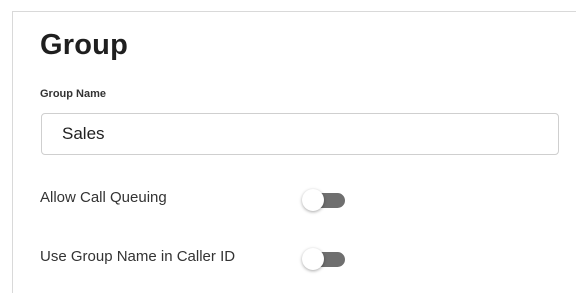  I want to click on page-title: Group, so click(84, 45).